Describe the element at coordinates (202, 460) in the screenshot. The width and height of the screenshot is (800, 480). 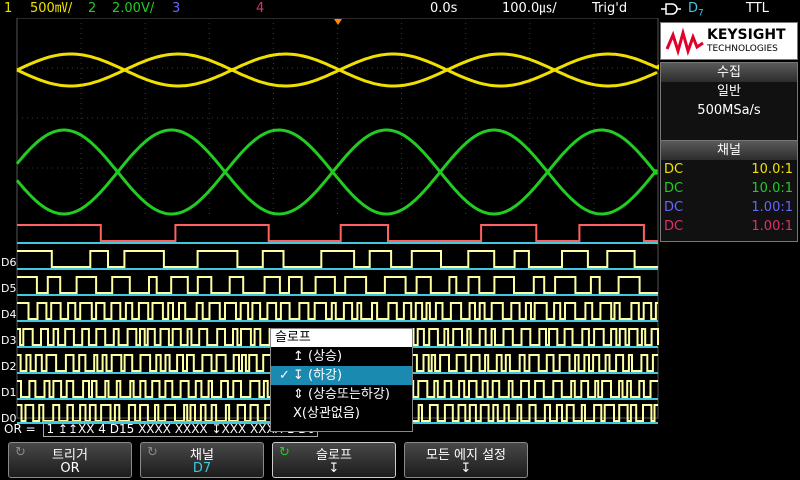
I see `channel-softkey: ↻ 채널 D7` at that location.